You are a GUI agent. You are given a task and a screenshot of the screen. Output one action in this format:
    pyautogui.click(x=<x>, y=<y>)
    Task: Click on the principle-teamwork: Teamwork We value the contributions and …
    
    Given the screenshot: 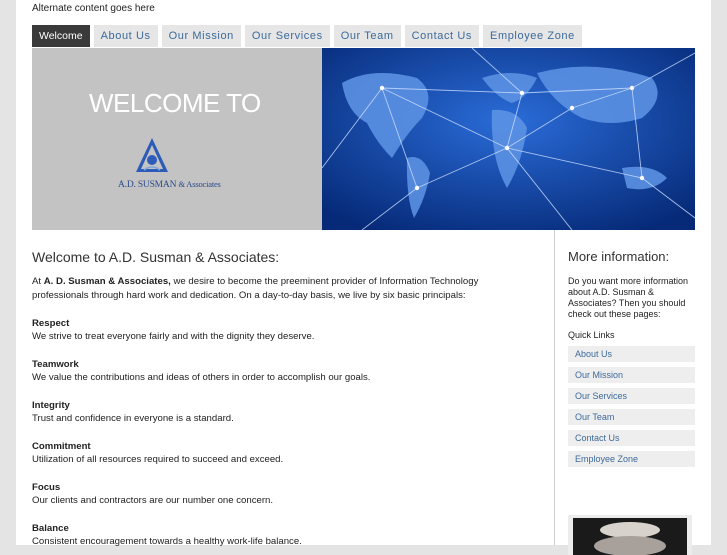 What is the action you would take?
    pyautogui.click(x=272, y=371)
    